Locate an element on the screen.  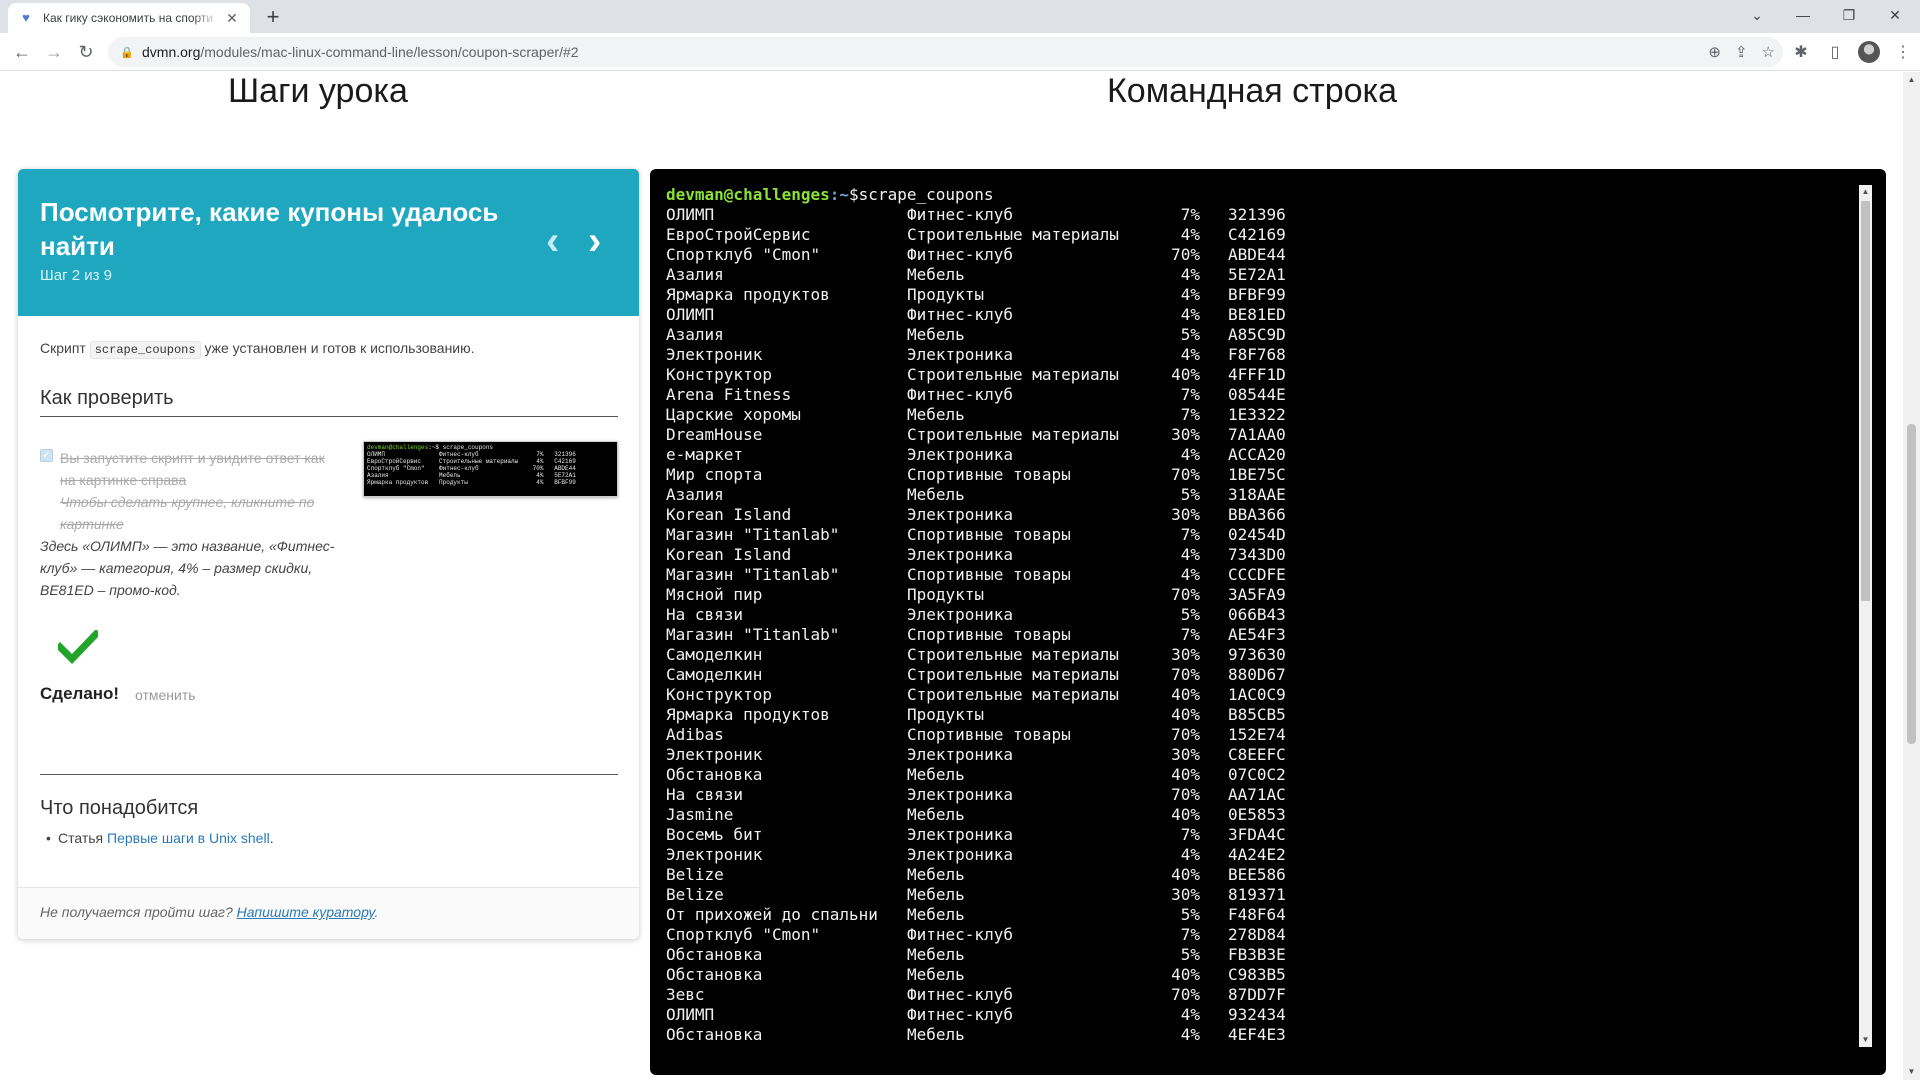
tab-search-icon: ⌄ is located at coordinates (1757, 15).